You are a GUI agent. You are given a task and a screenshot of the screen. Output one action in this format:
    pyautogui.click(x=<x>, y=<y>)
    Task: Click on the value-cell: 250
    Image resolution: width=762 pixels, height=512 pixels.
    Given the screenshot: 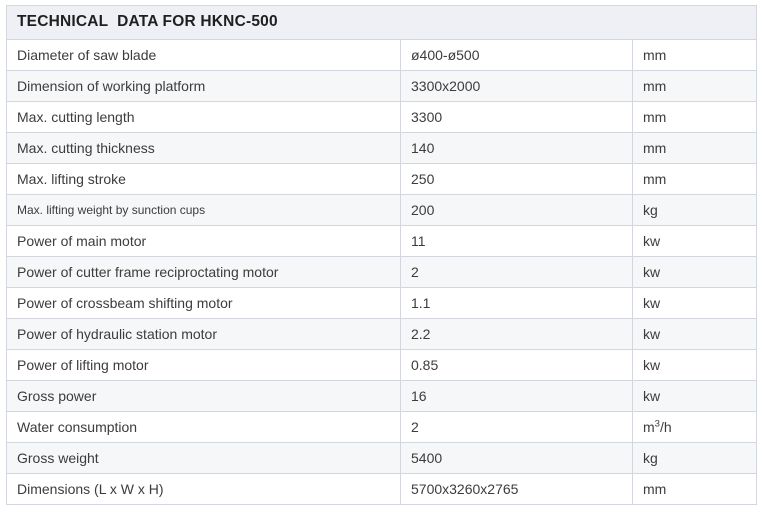 What is the action you would take?
    pyautogui.click(x=516, y=179)
    